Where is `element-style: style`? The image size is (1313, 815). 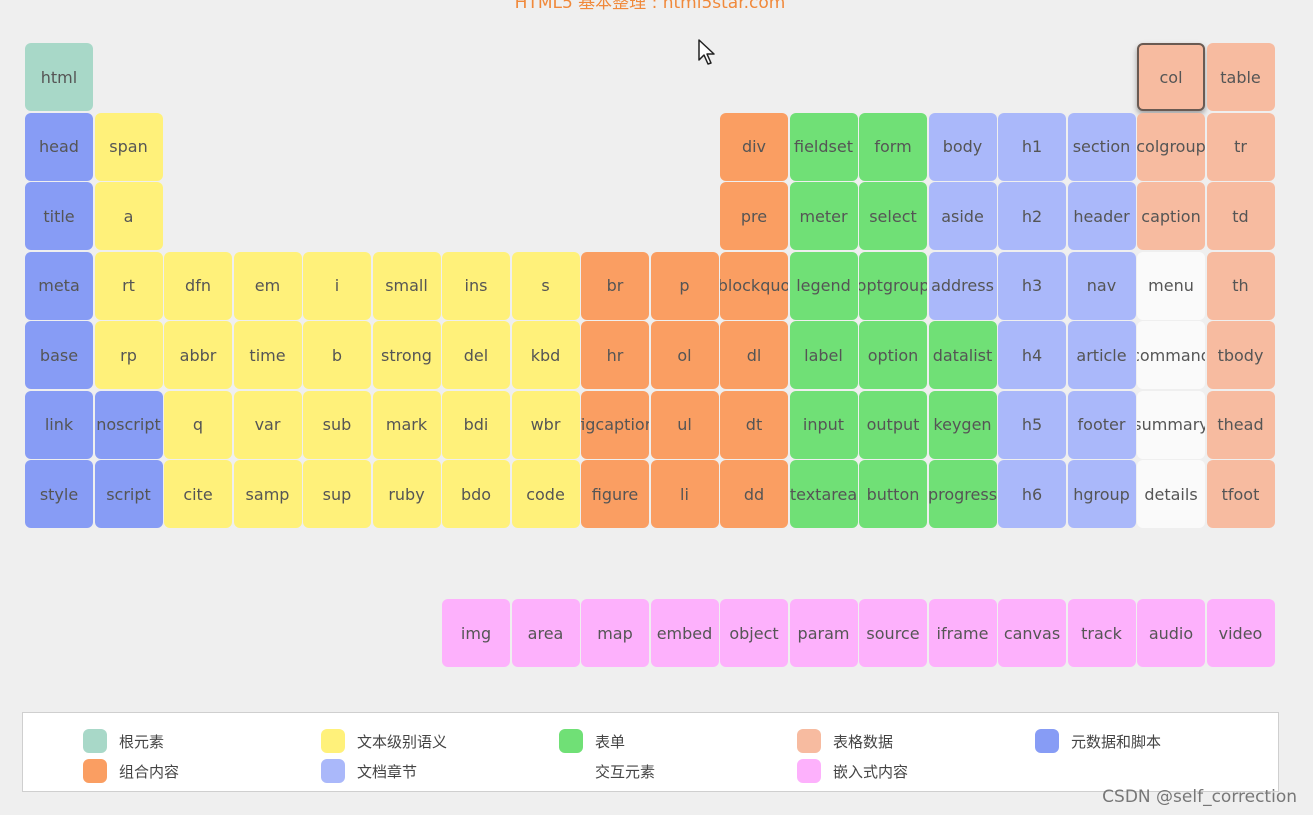 element-style: style is located at coordinates (59, 494).